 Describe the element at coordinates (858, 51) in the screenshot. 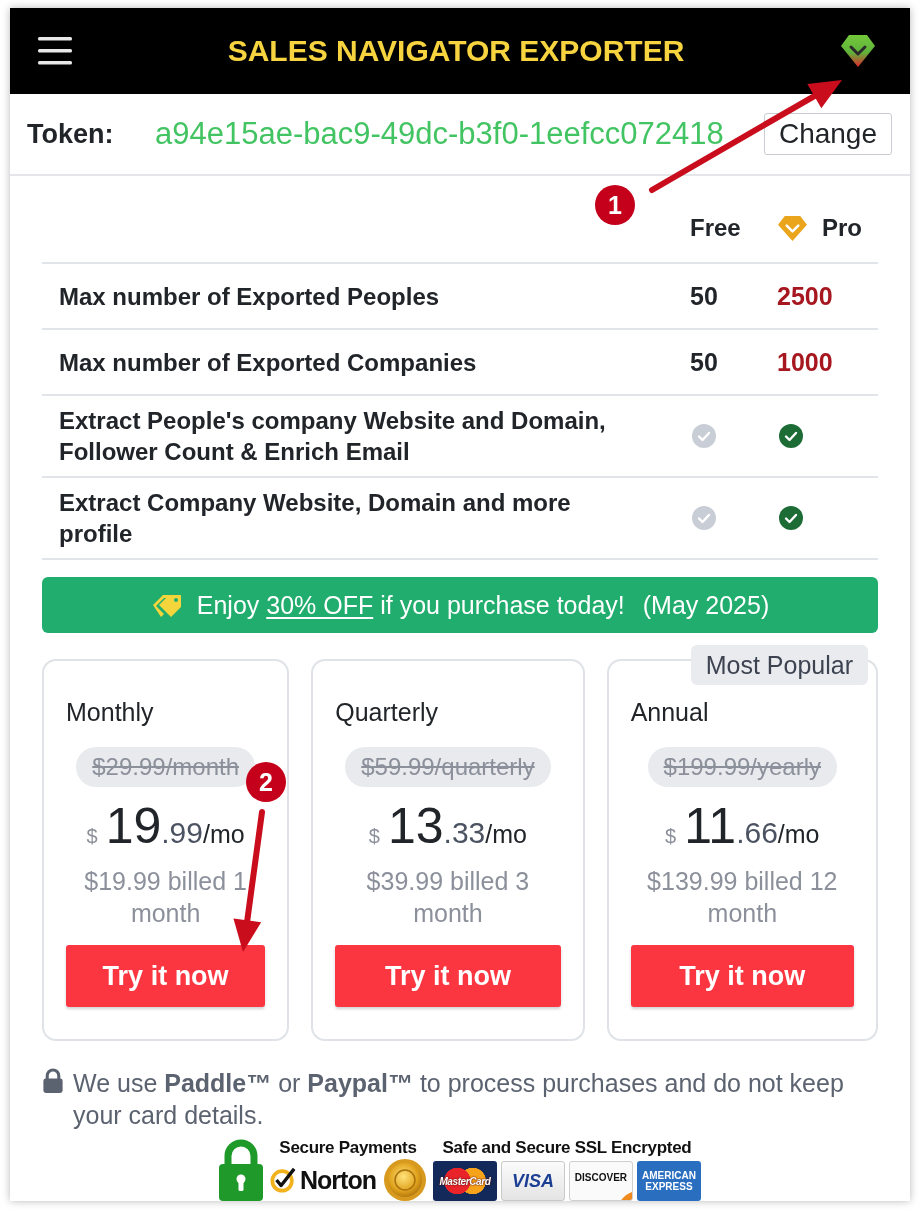

I see `gem-icon` at that location.